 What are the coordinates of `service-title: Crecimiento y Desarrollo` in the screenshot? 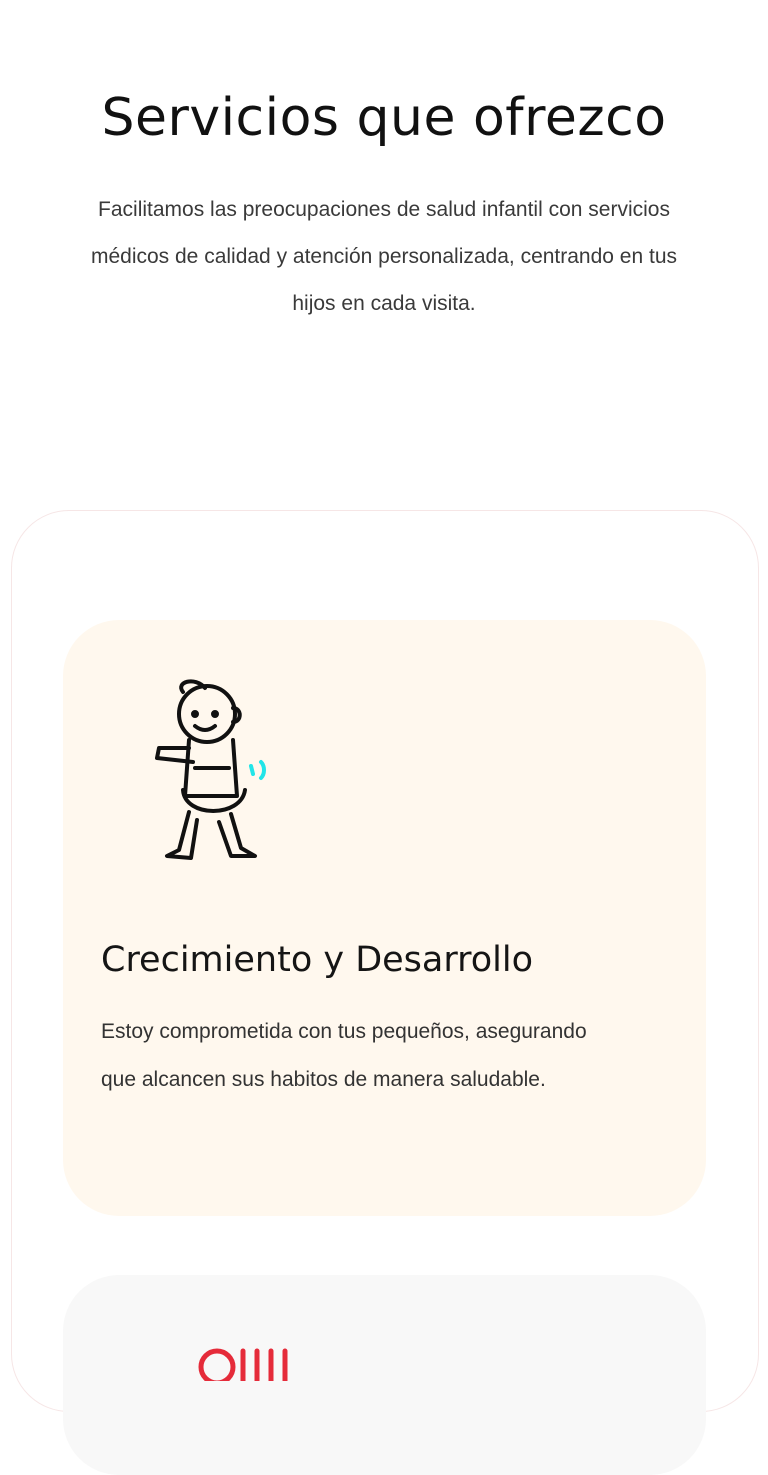 It's located at (317, 960).